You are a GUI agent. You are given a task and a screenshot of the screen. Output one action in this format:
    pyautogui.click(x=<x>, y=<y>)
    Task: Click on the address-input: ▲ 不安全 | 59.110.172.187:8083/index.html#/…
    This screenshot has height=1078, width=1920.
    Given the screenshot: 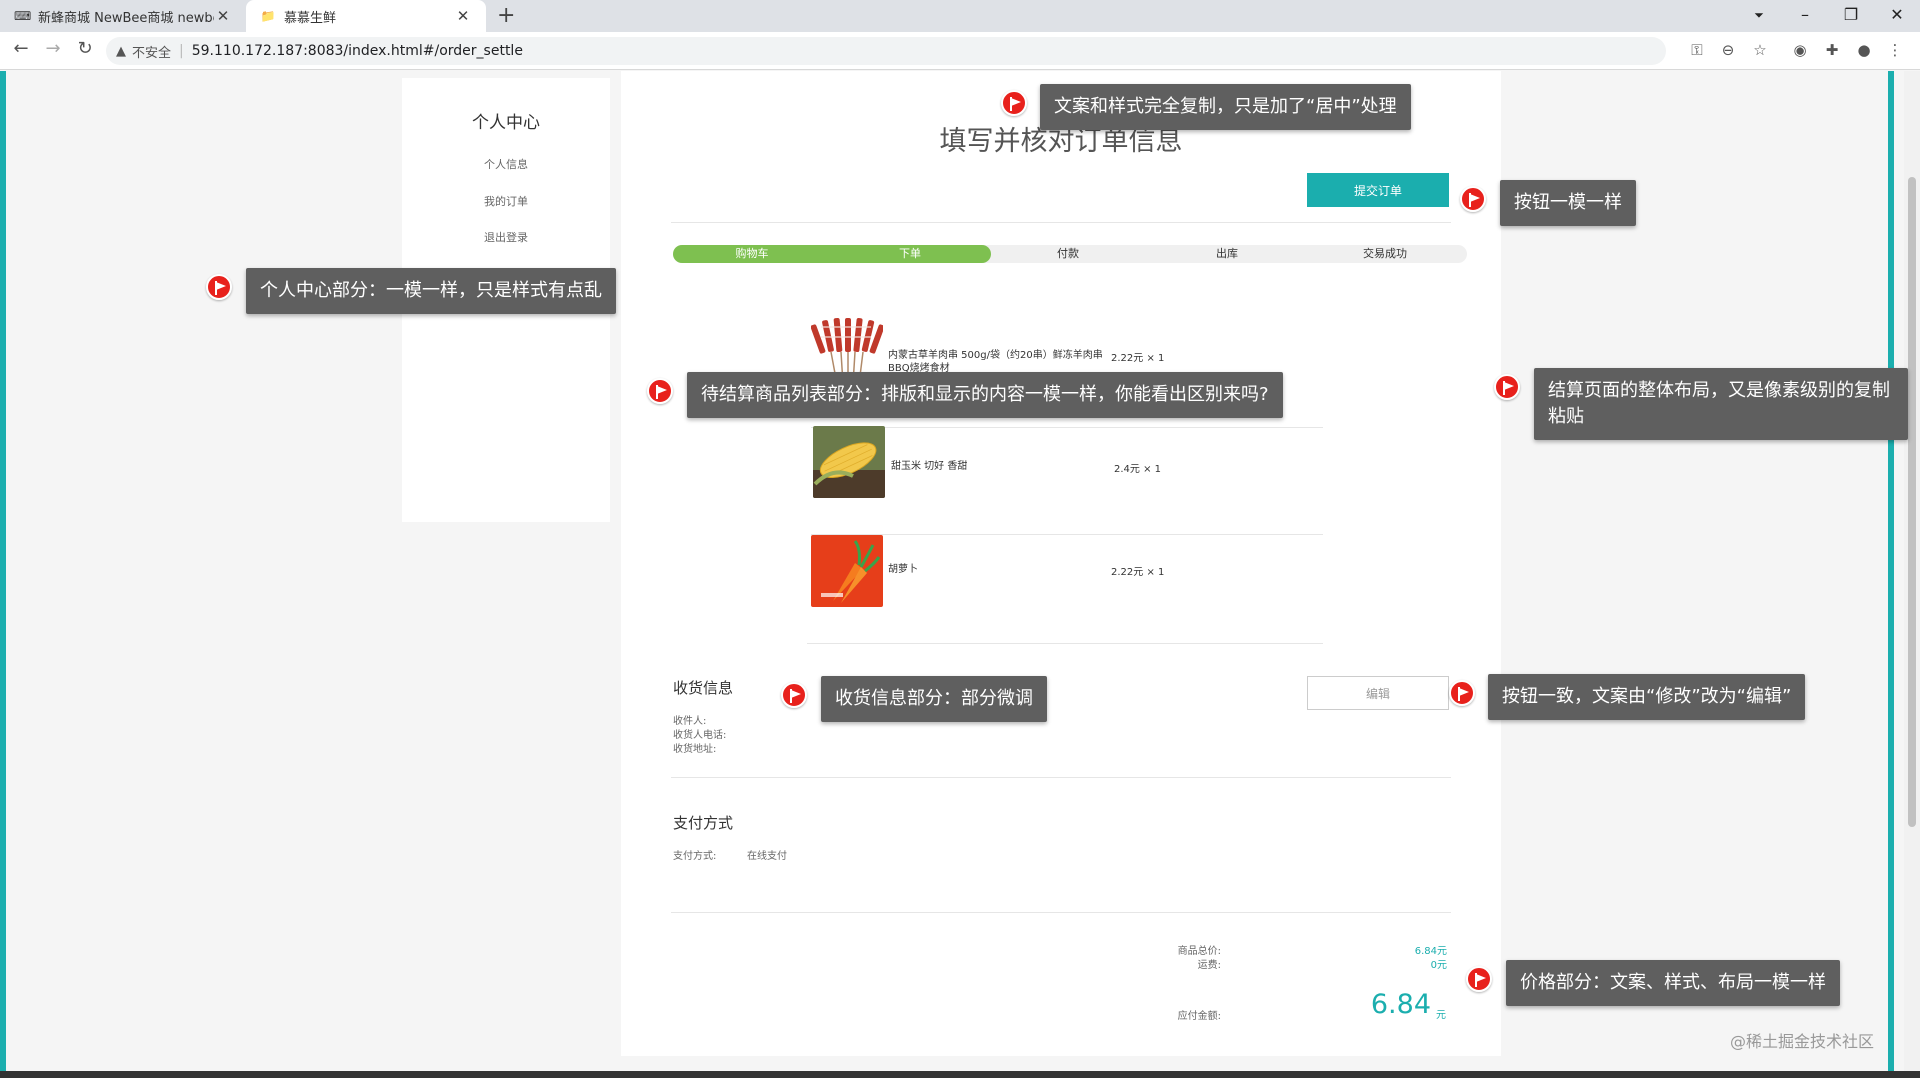 What is the action you would take?
    pyautogui.click(x=886, y=51)
    